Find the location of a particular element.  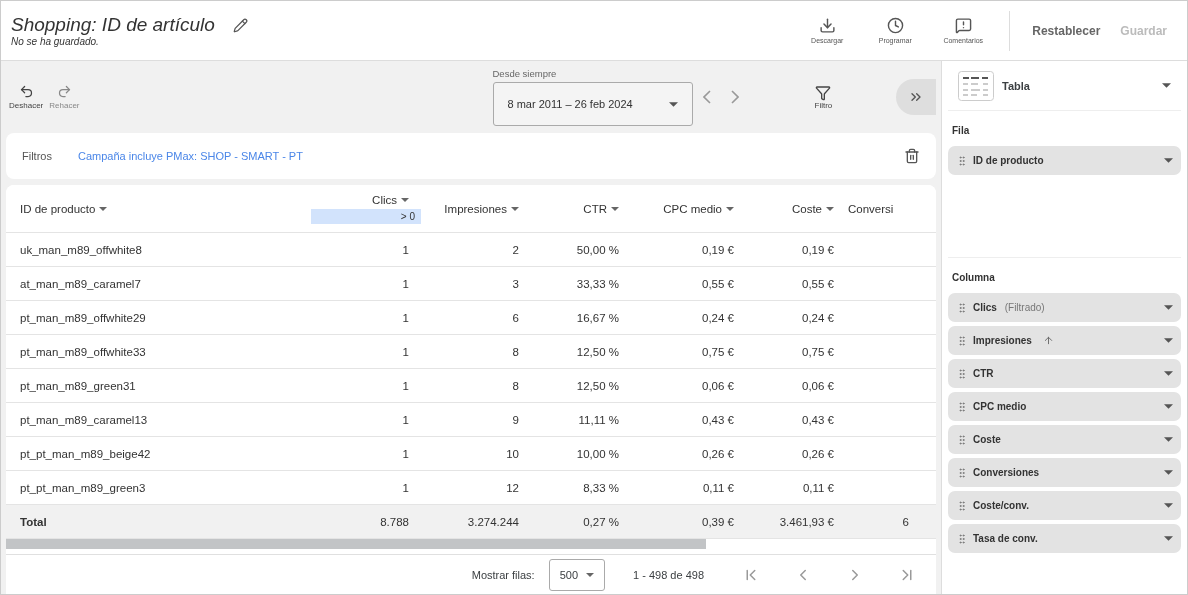

table-cell-text: 2 is located at coordinates (515, 249).